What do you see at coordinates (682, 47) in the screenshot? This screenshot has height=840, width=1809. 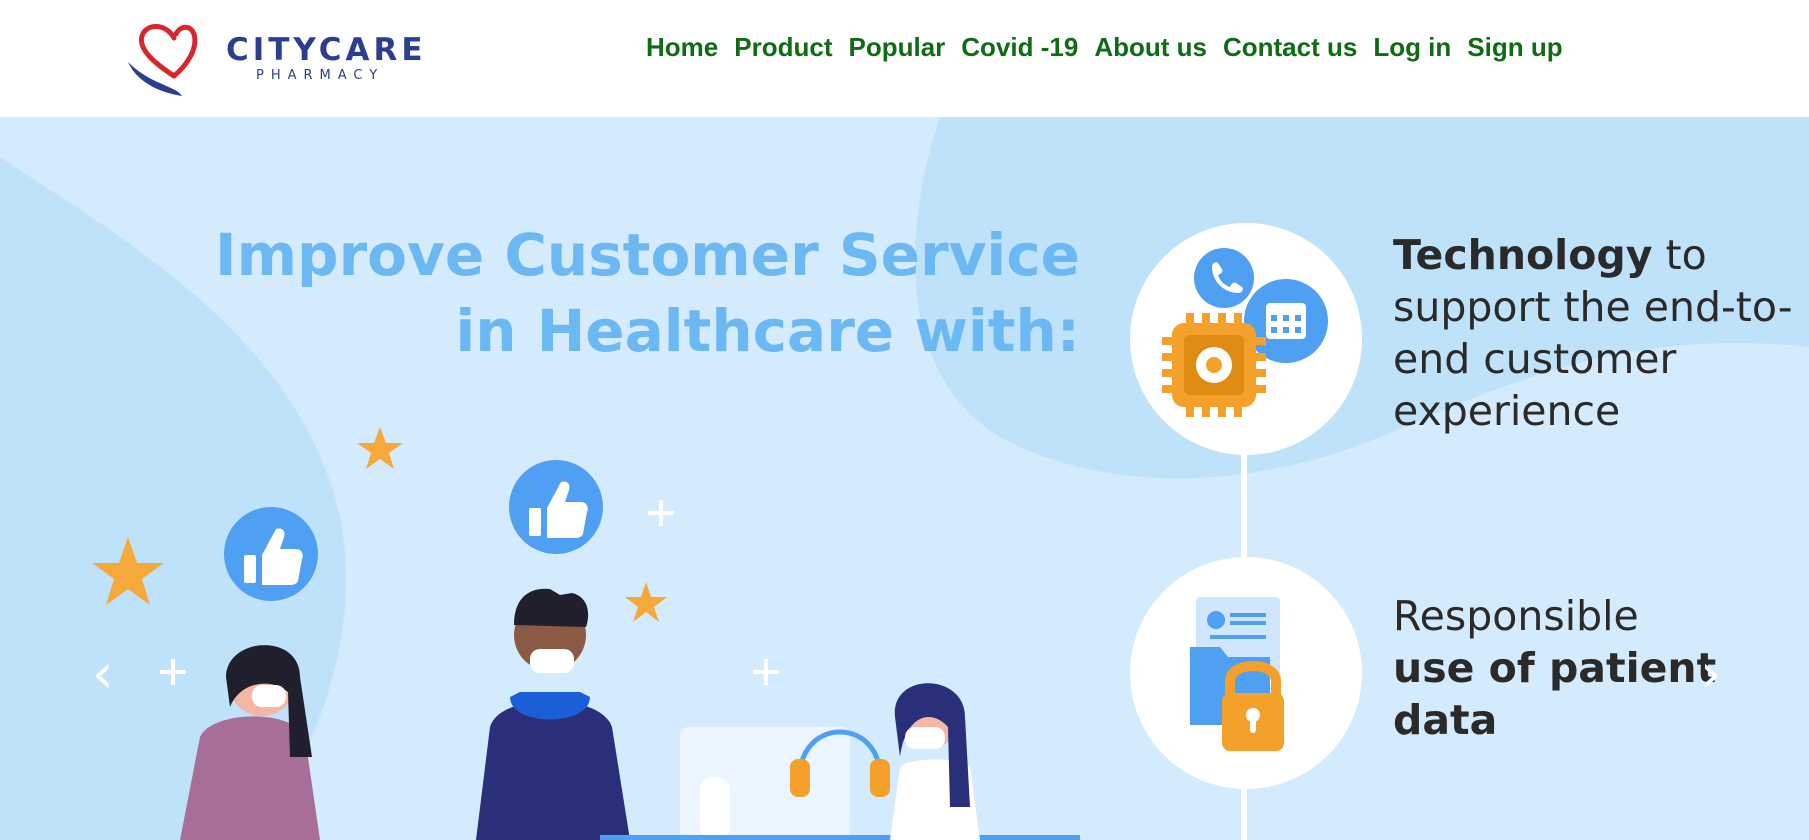 I see `nav-home: Home` at bounding box center [682, 47].